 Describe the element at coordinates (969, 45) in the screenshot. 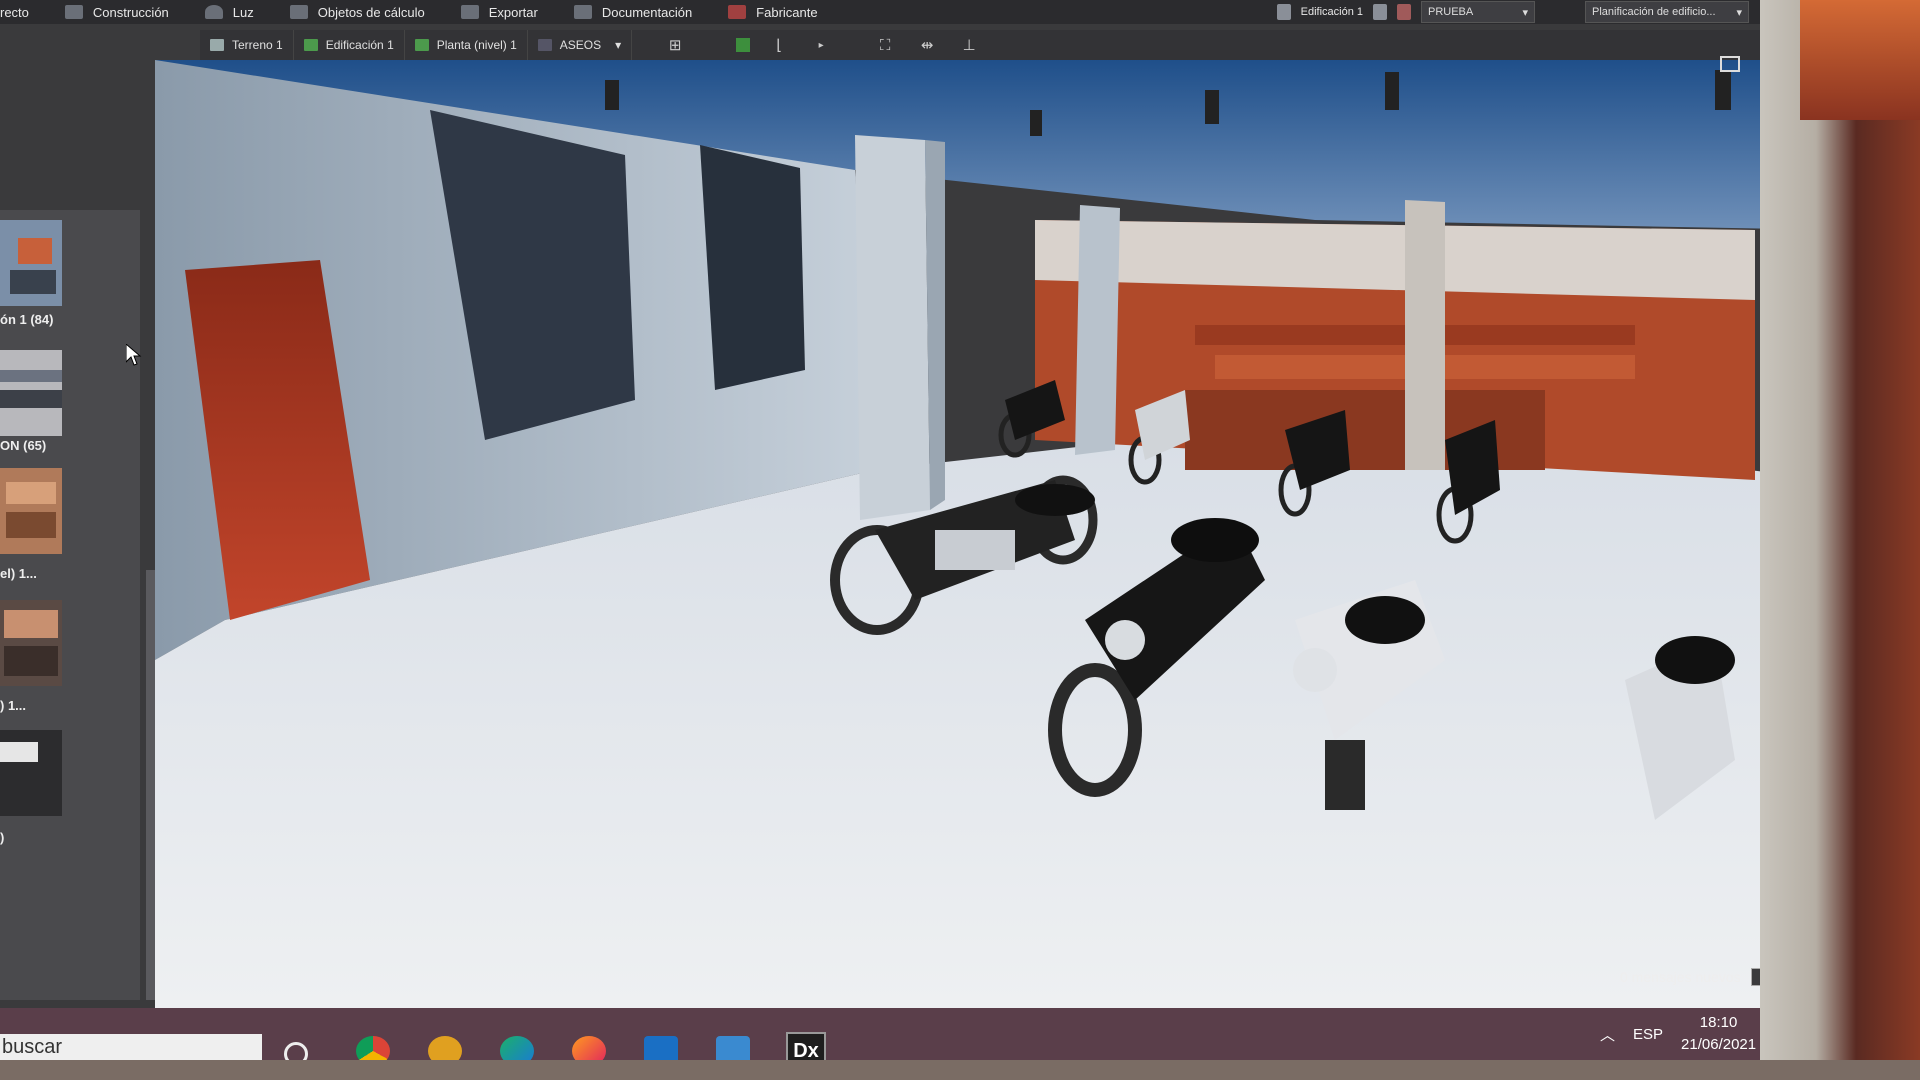

I see `height-icon: ⊥` at that location.